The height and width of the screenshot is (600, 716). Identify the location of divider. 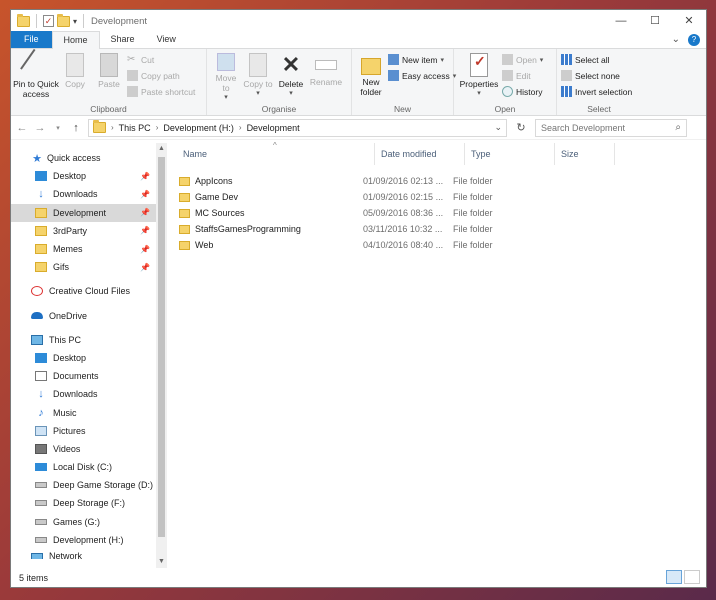
(36, 21).